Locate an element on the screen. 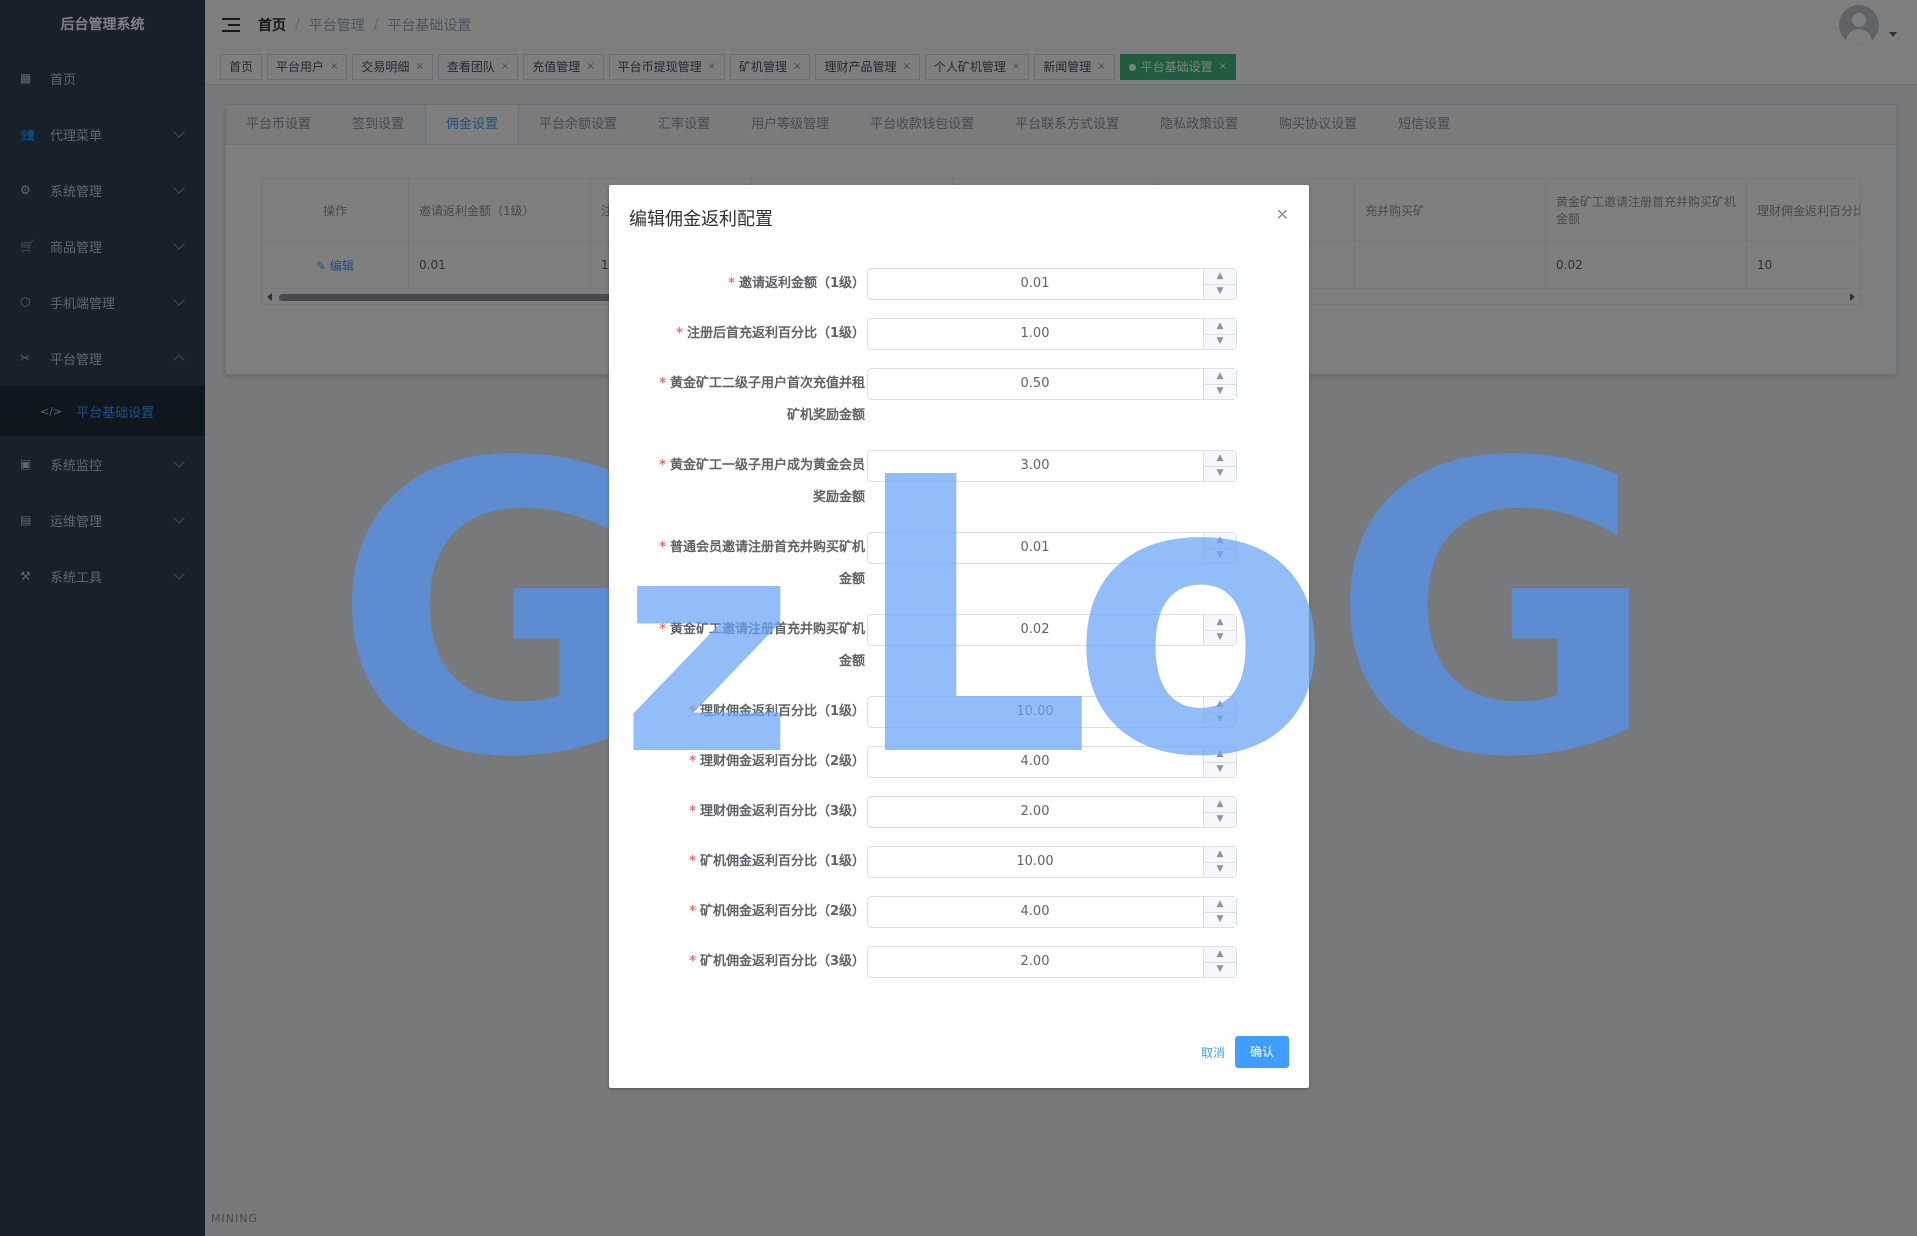 The height and width of the screenshot is (1236, 1917). cancel-button: 取消 is located at coordinates (1213, 1052).